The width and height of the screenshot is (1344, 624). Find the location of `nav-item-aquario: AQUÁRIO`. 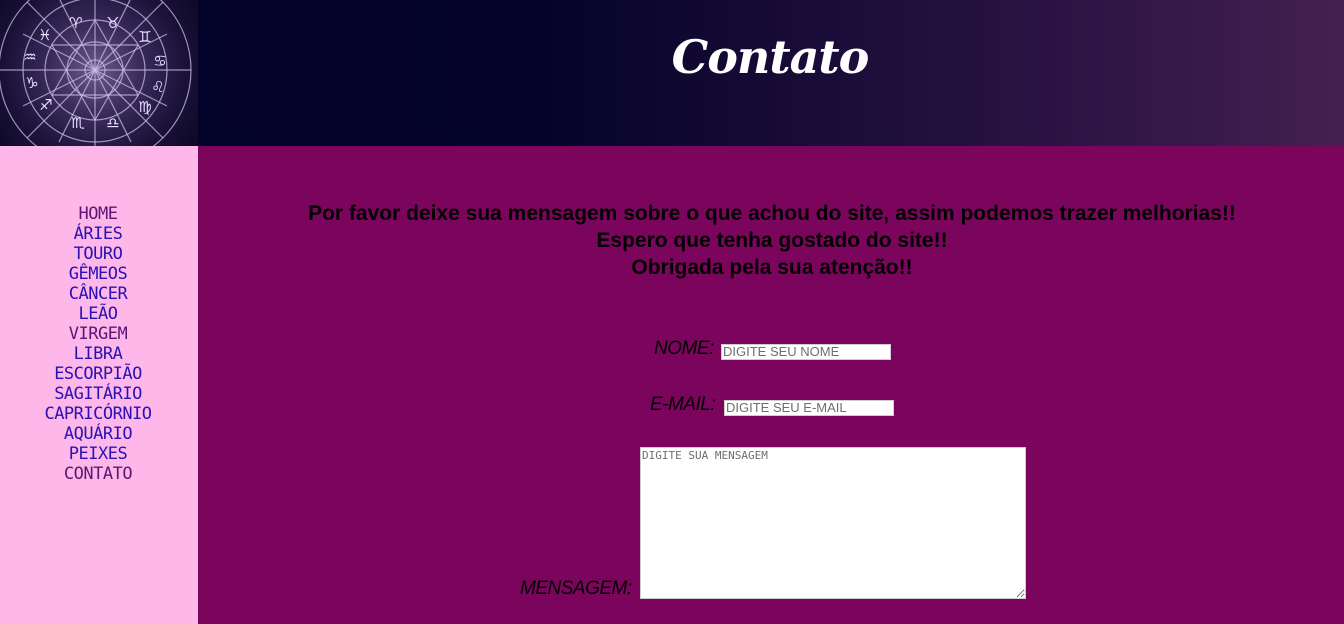

nav-item-aquario: AQUÁRIO is located at coordinates (98, 434).